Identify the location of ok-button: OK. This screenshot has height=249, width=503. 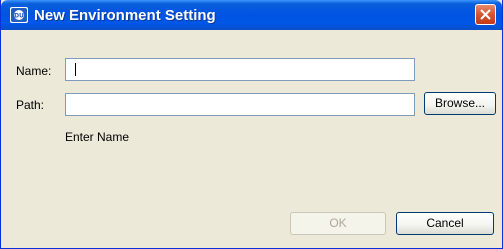
(338, 223).